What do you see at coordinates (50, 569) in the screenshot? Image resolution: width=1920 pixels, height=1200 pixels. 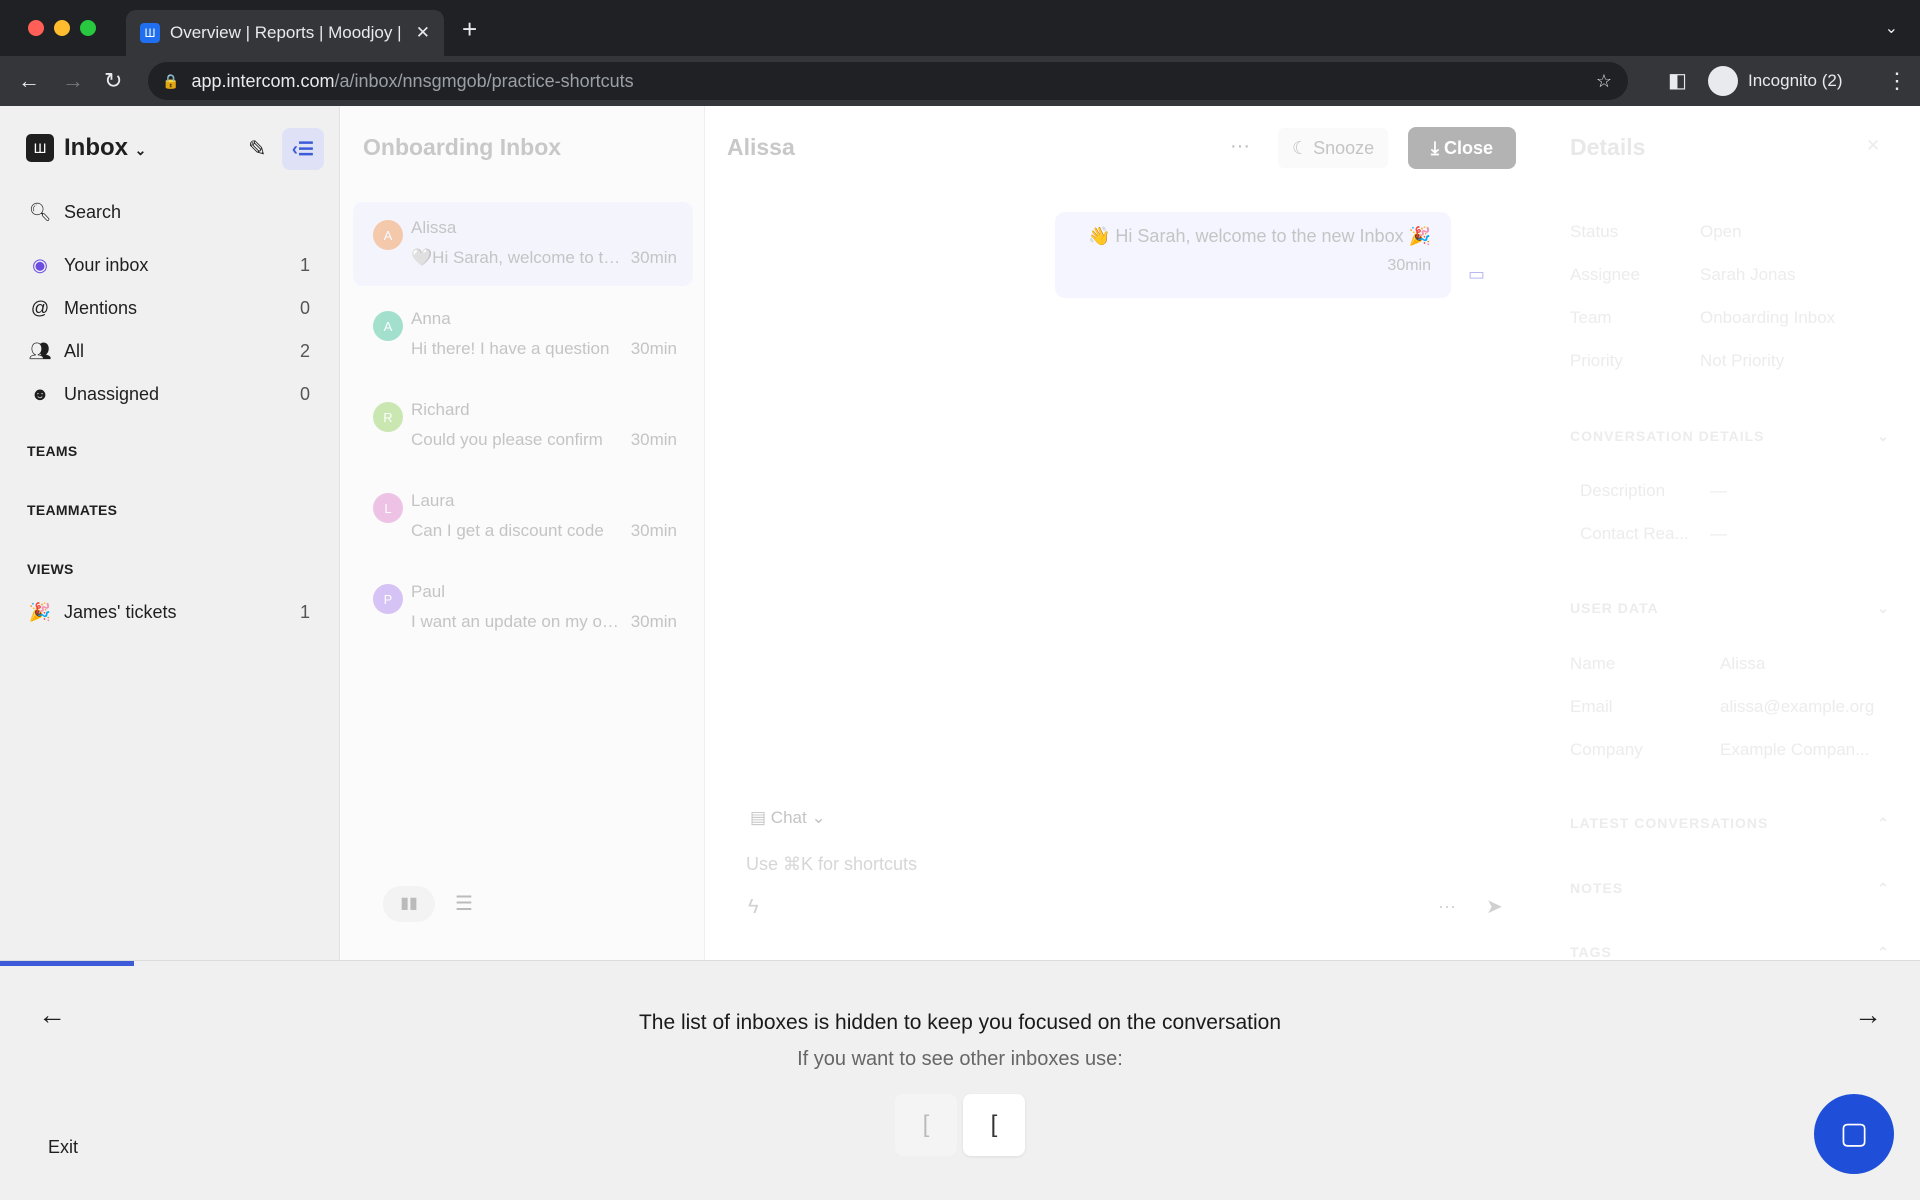 I see `views-heading: VIEWS` at bounding box center [50, 569].